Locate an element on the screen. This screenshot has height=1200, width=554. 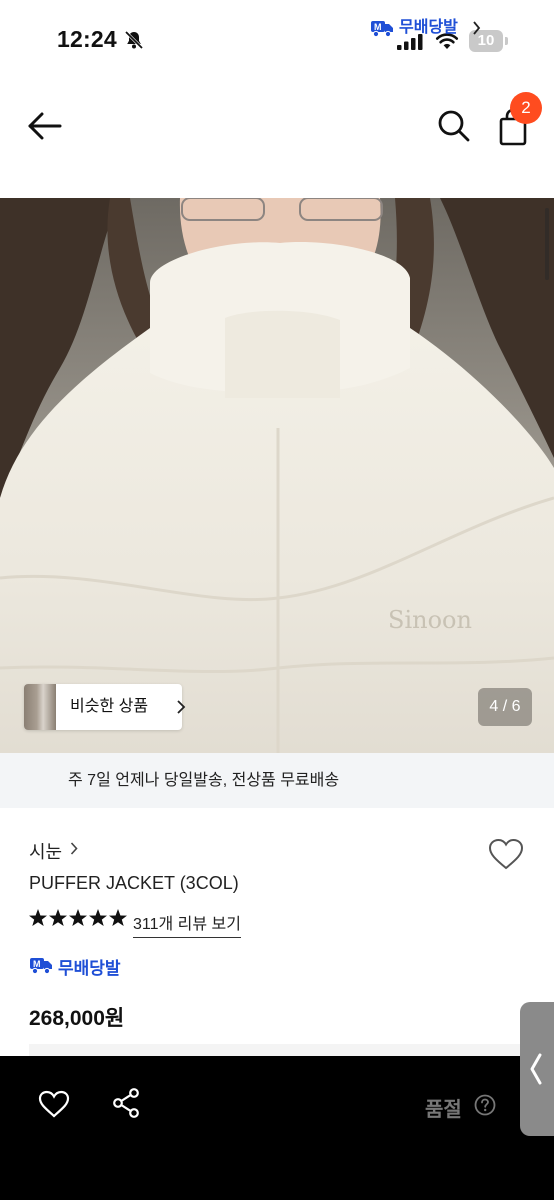
status-time: 12:24 is located at coordinates (87, 39).